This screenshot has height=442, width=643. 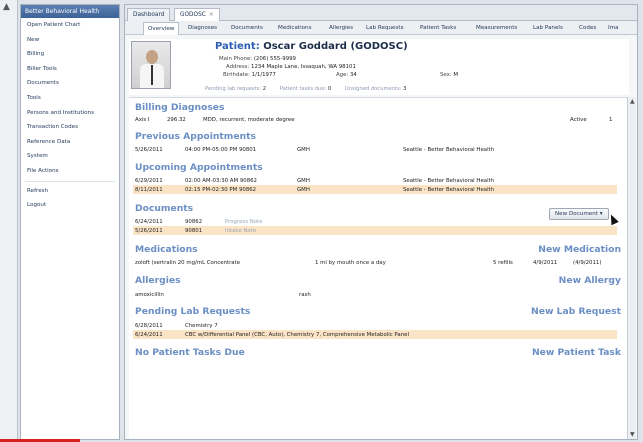 What do you see at coordinates (202, 28) in the screenshot?
I see `tab-diagnoses: Diagnoses` at bounding box center [202, 28].